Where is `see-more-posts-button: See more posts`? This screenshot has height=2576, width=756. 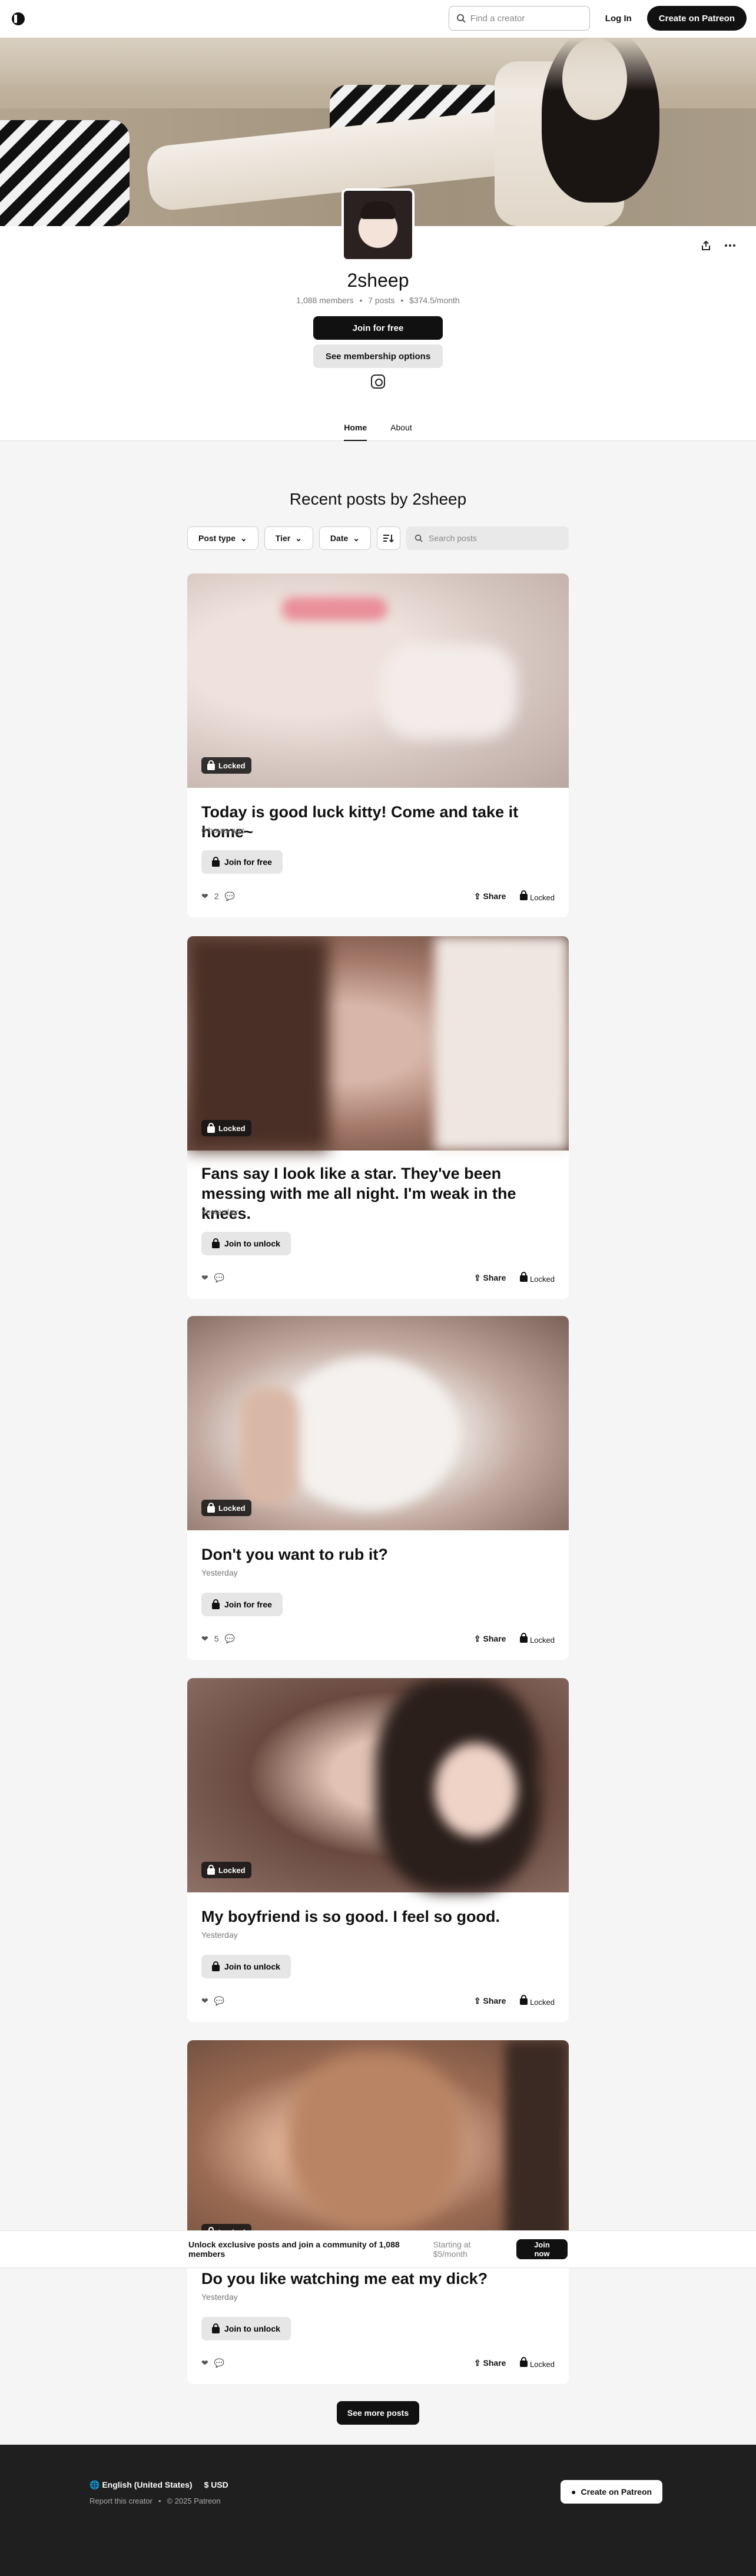
see-more-posts-button: See more posts is located at coordinates (378, 2413).